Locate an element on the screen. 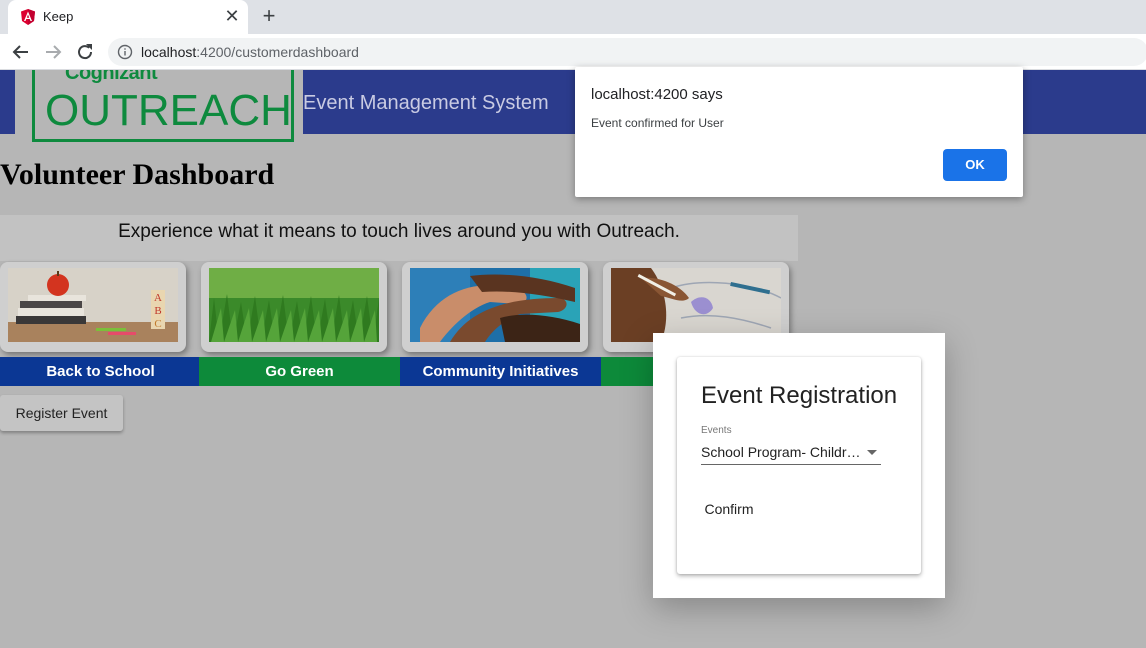  card-label-back-to-school: Back to School is located at coordinates (100, 371).